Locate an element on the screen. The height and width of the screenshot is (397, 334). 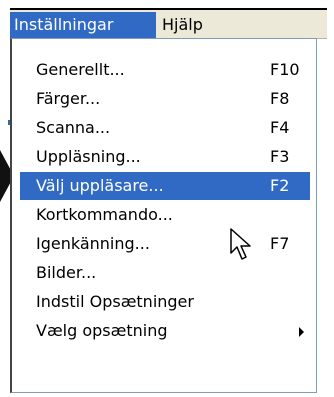
menu-item-shortcut: F2 is located at coordinates (280, 185).